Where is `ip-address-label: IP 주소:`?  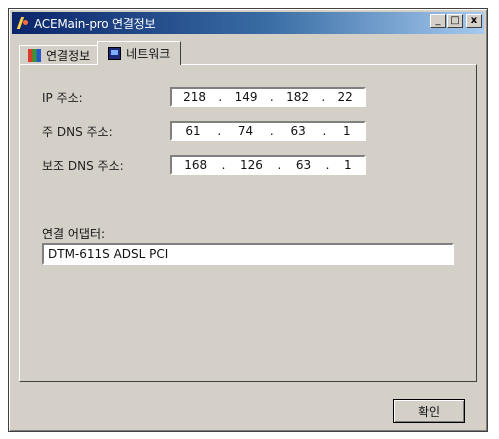 ip-address-label: IP 주소: is located at coordinates (62, 97).